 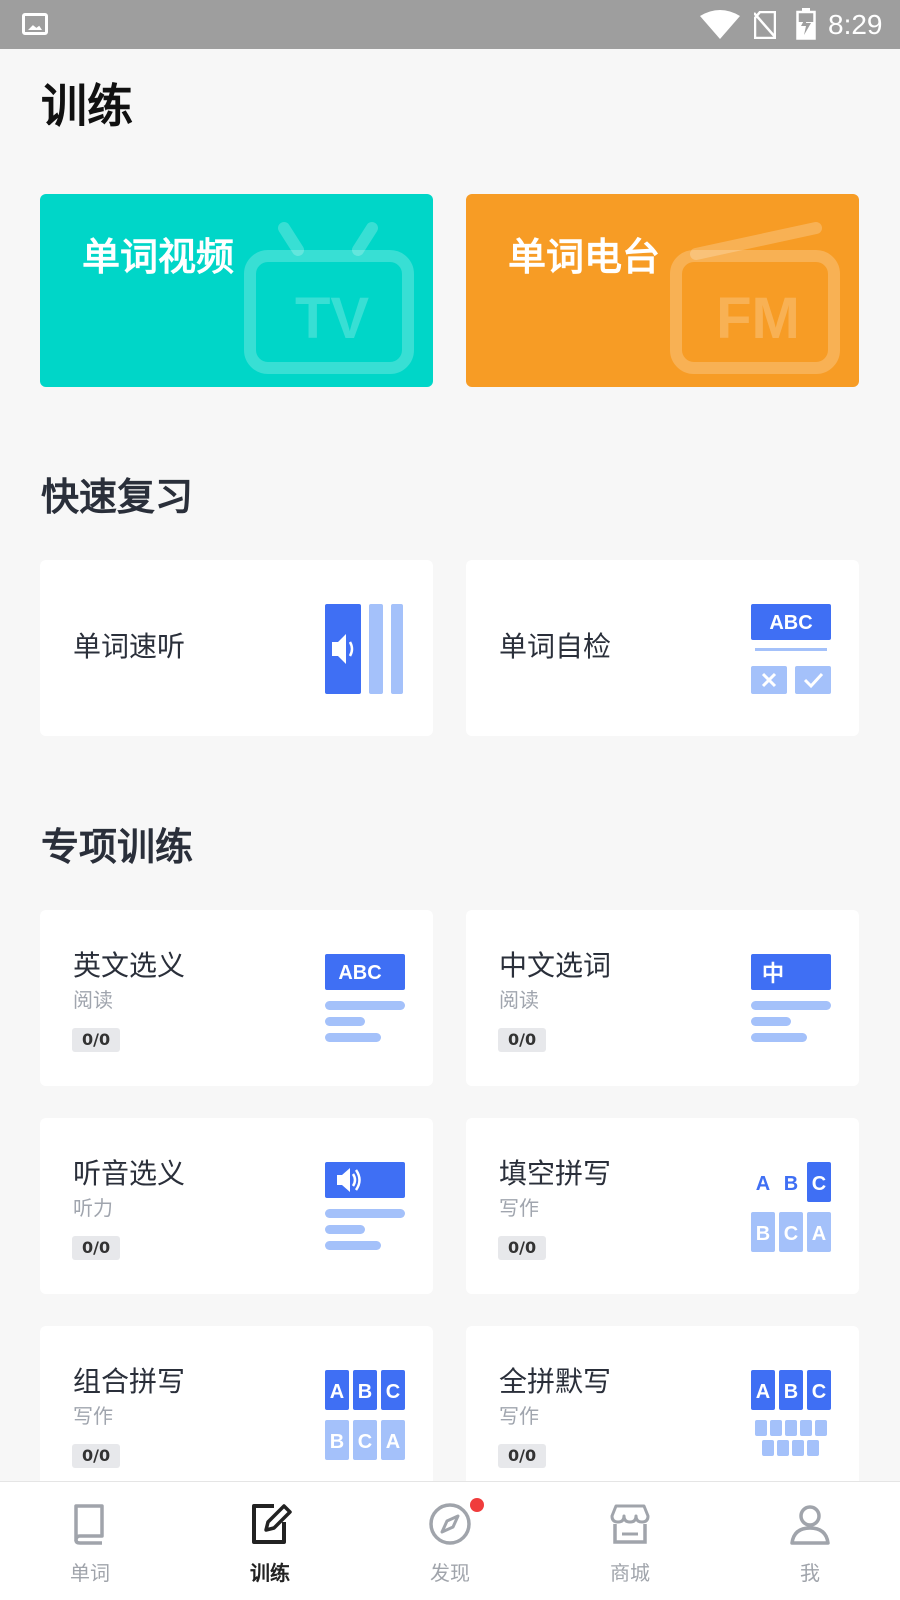 I want to click on word-video-card: 单词视频 TV, so click(x=236, y=290).